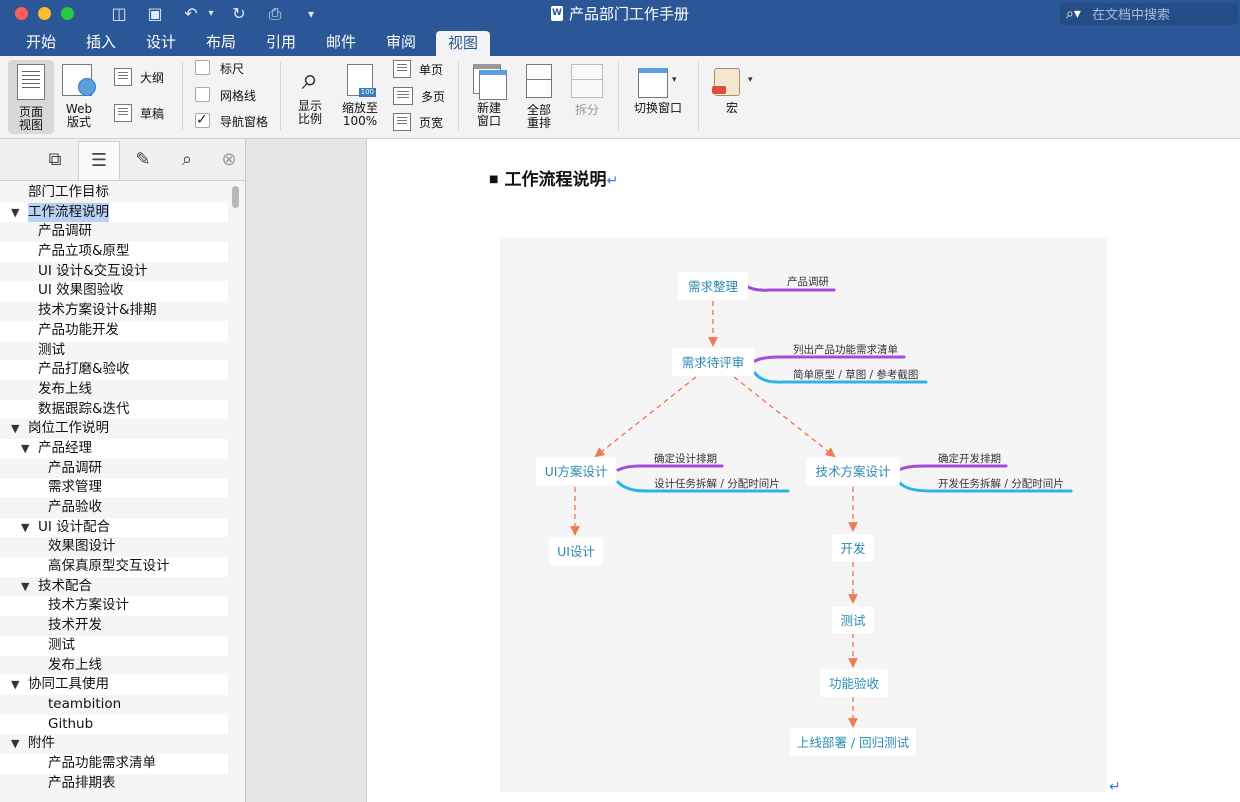 The height and width of the screenshot is (802, 1240). Describe the element at coordinates (161, 43) in the screenshot. I see `tab-design: 设计` at that location.